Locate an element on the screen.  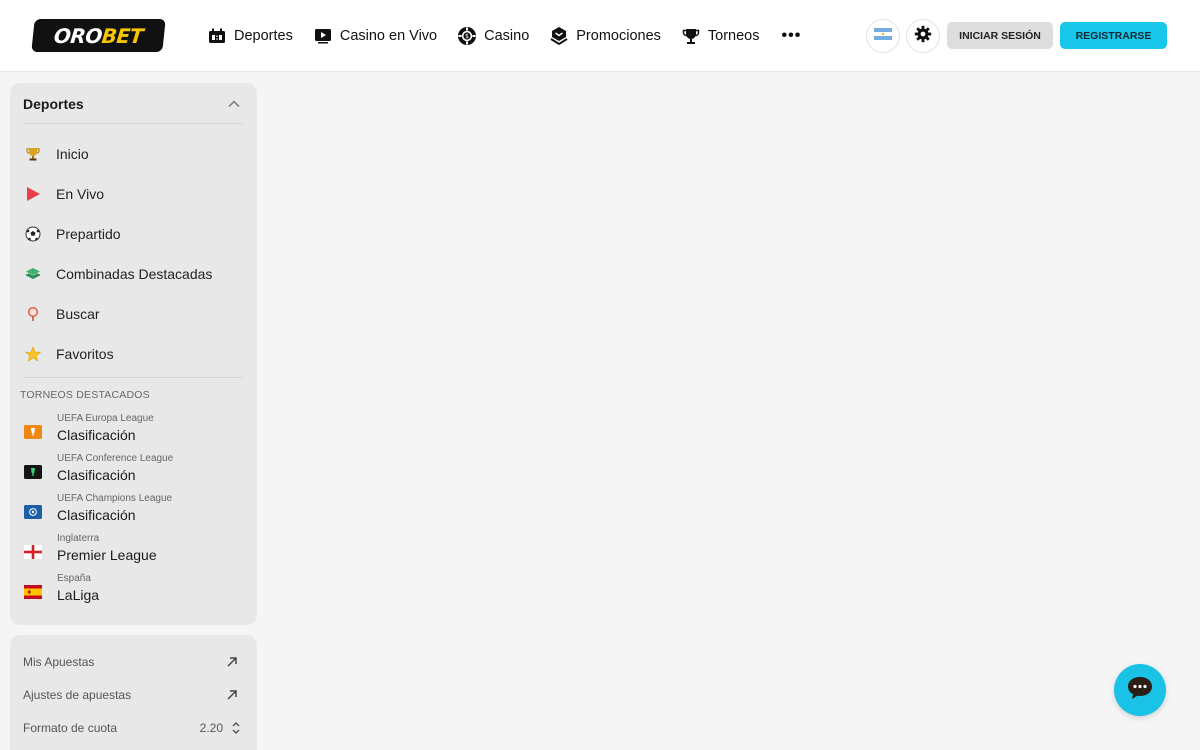
sidebar-item-label: Favoritos is located at coordinates (85, 354).